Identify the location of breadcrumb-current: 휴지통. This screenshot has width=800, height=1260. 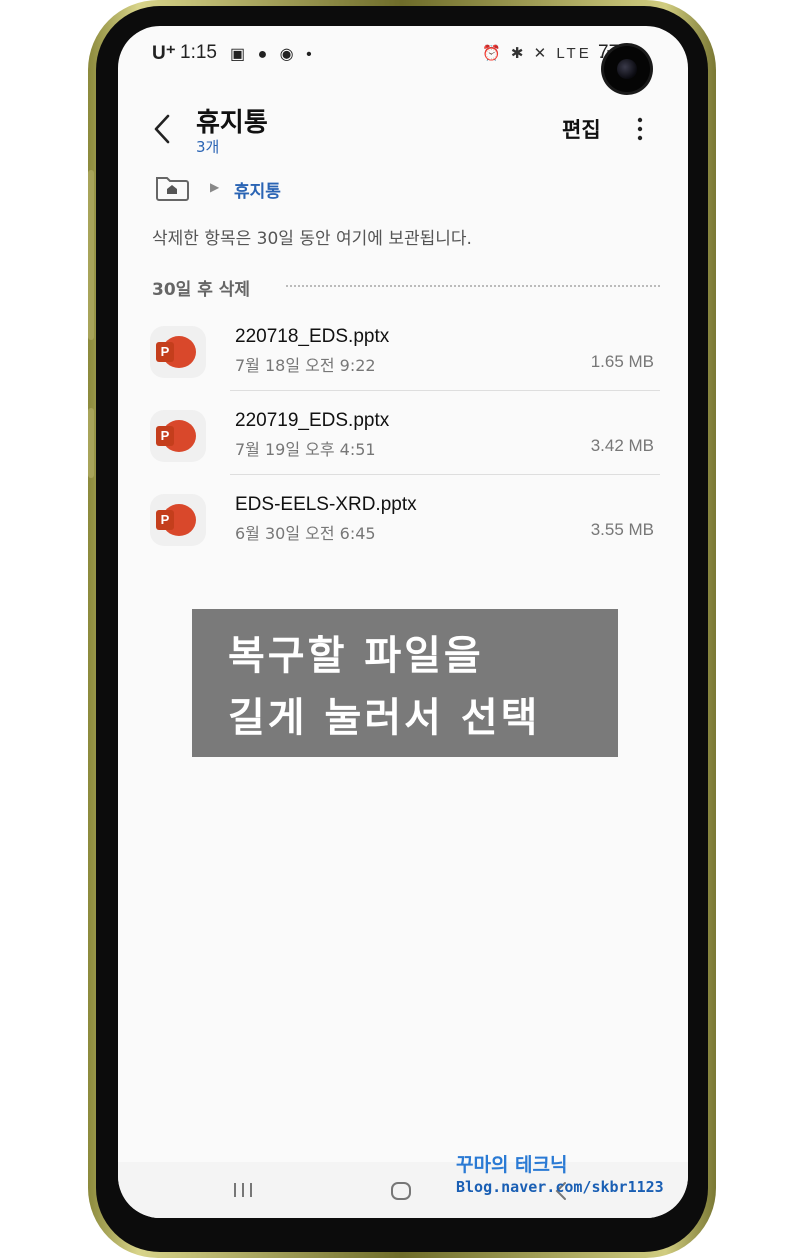
(257, 189).